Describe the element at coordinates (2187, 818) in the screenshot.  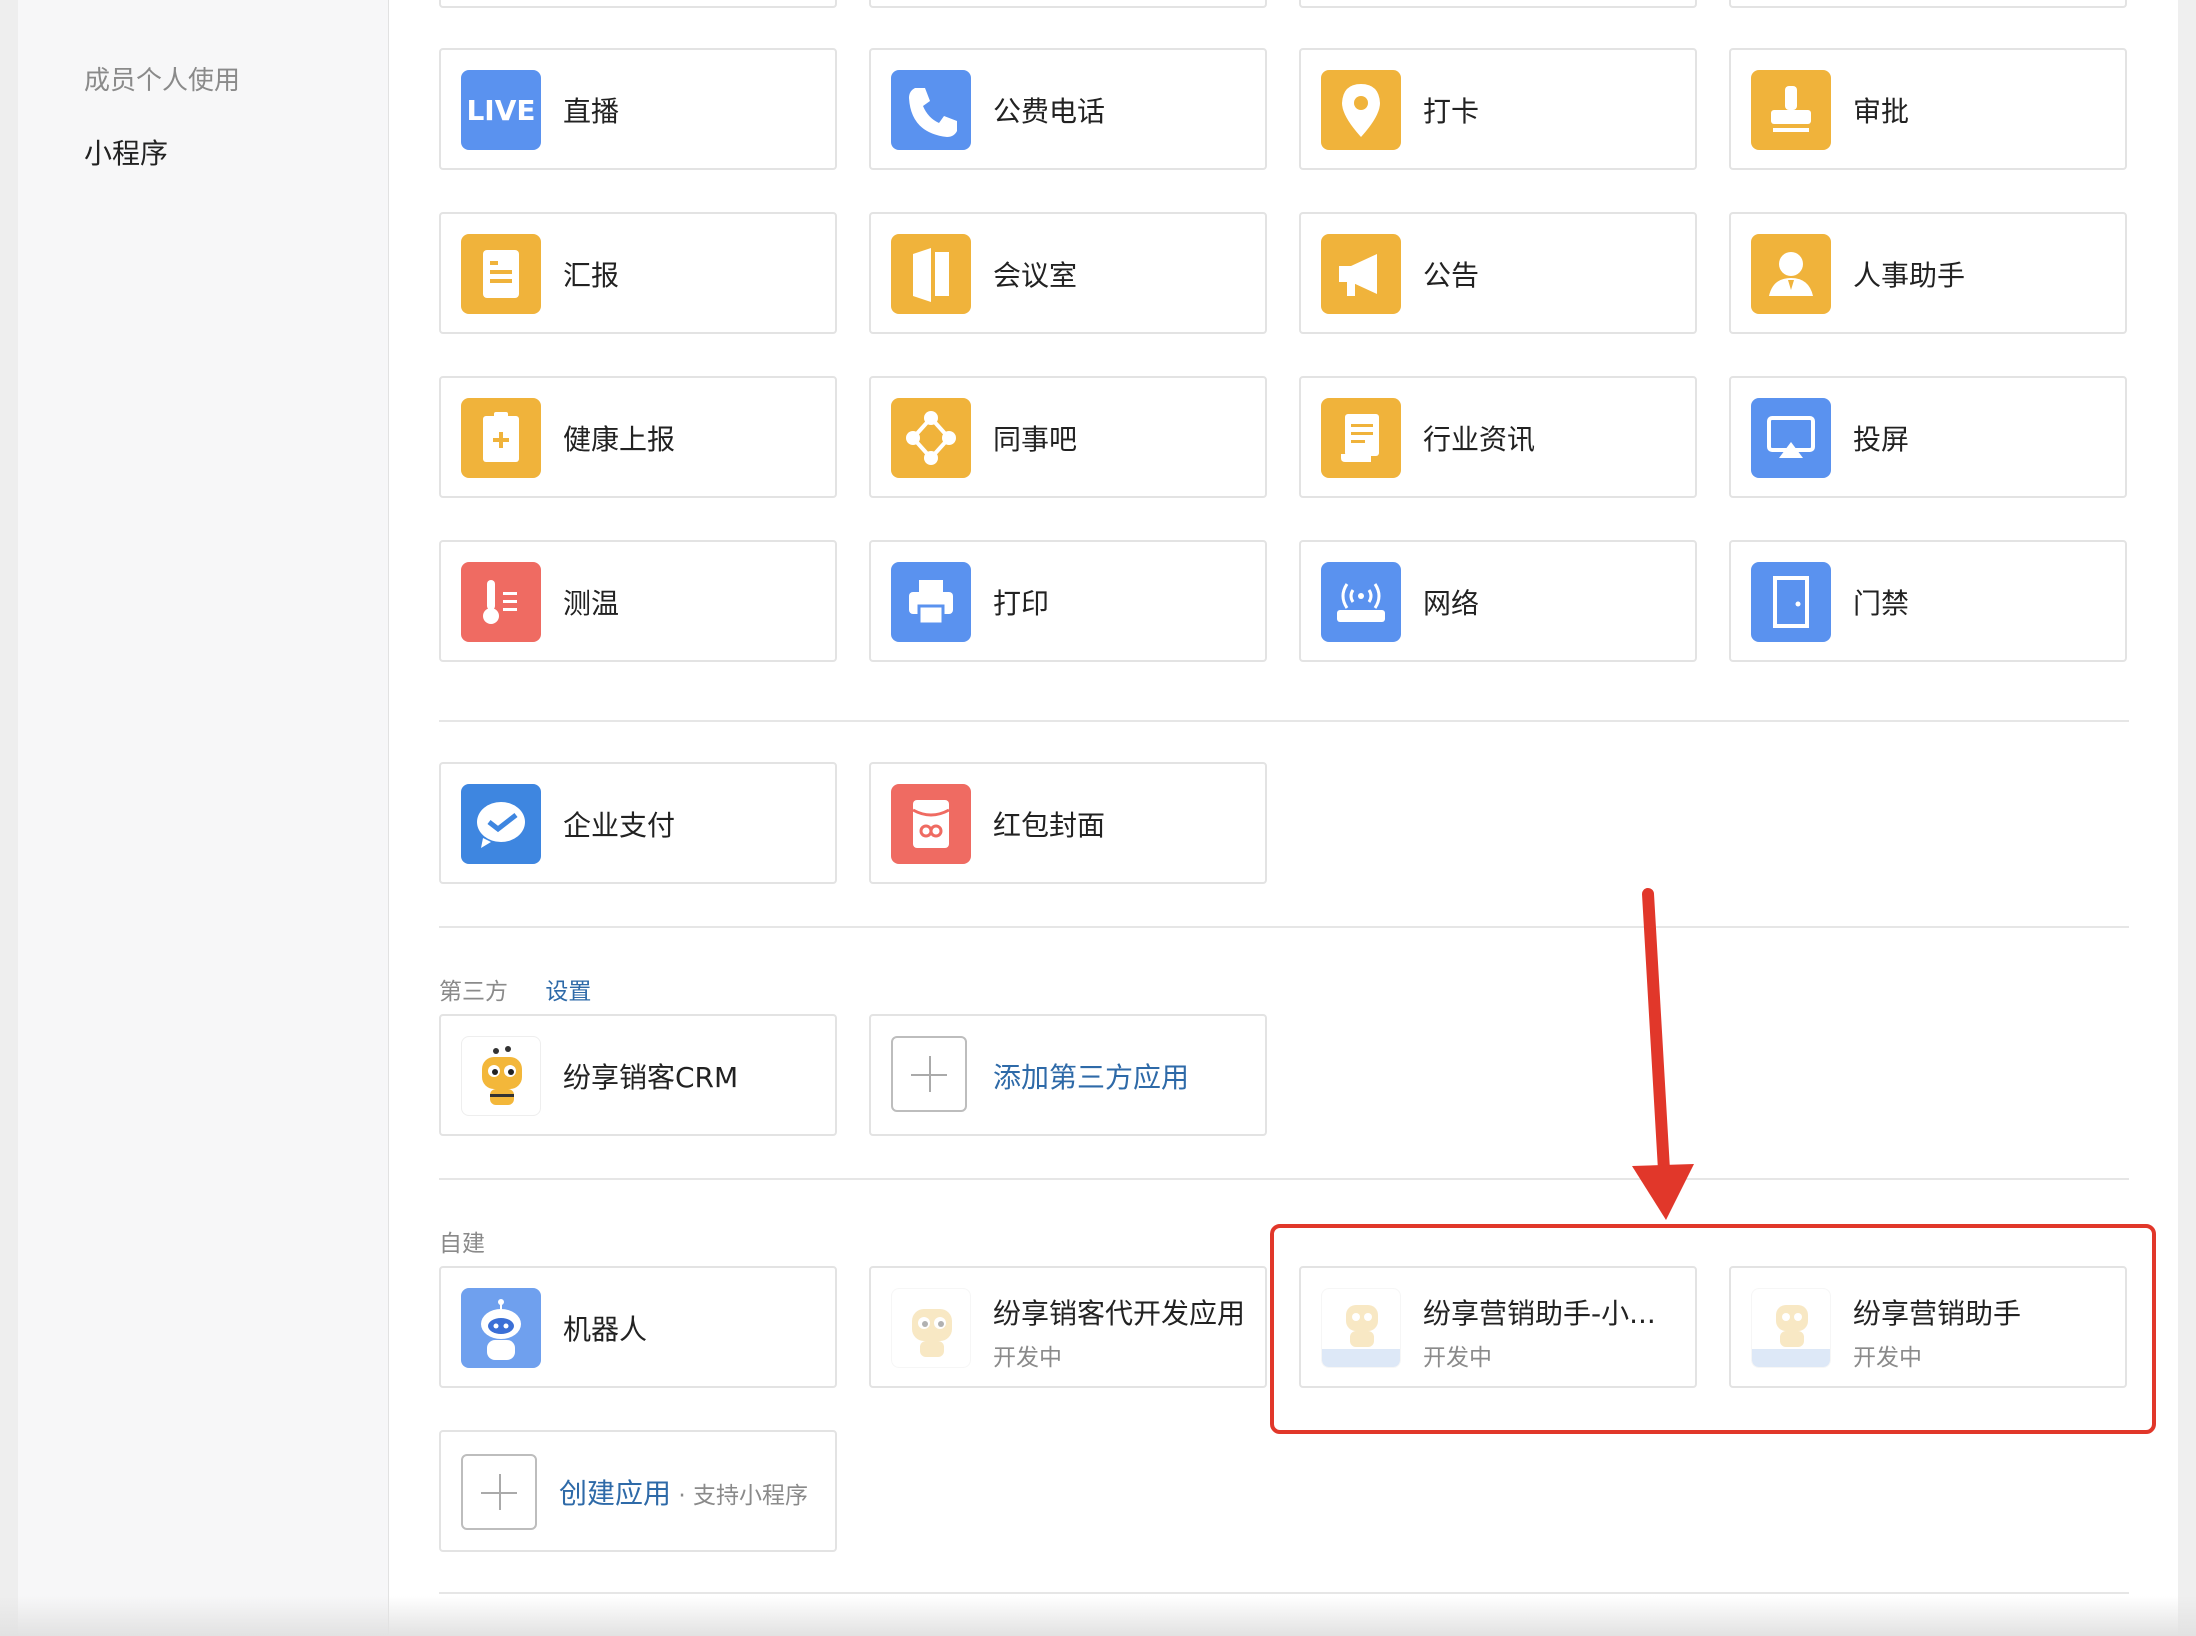
I see `right-edge` at that location.